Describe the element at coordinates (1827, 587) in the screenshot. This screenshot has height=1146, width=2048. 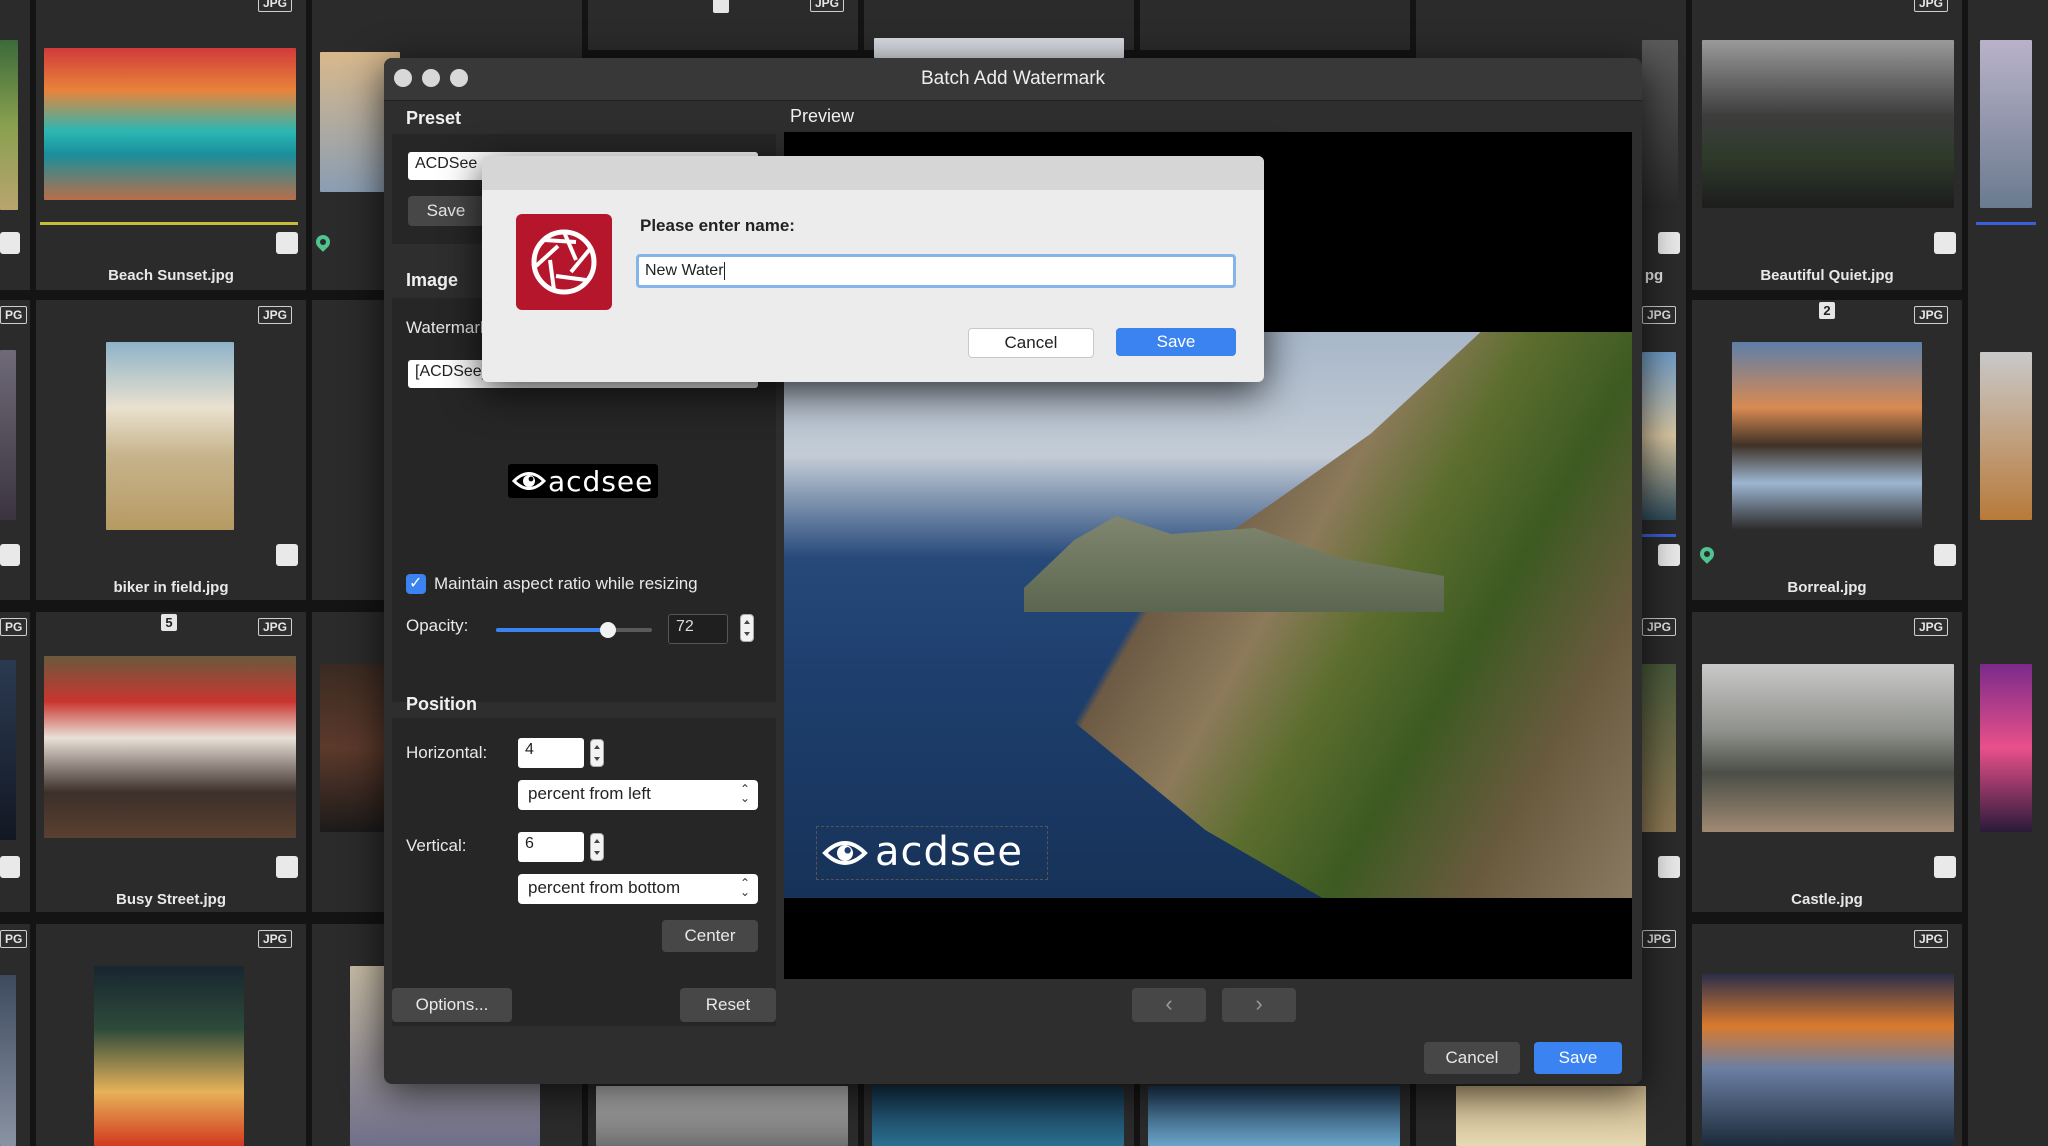
I see `thumbnail-filename: Borreal.jpg` at that location.